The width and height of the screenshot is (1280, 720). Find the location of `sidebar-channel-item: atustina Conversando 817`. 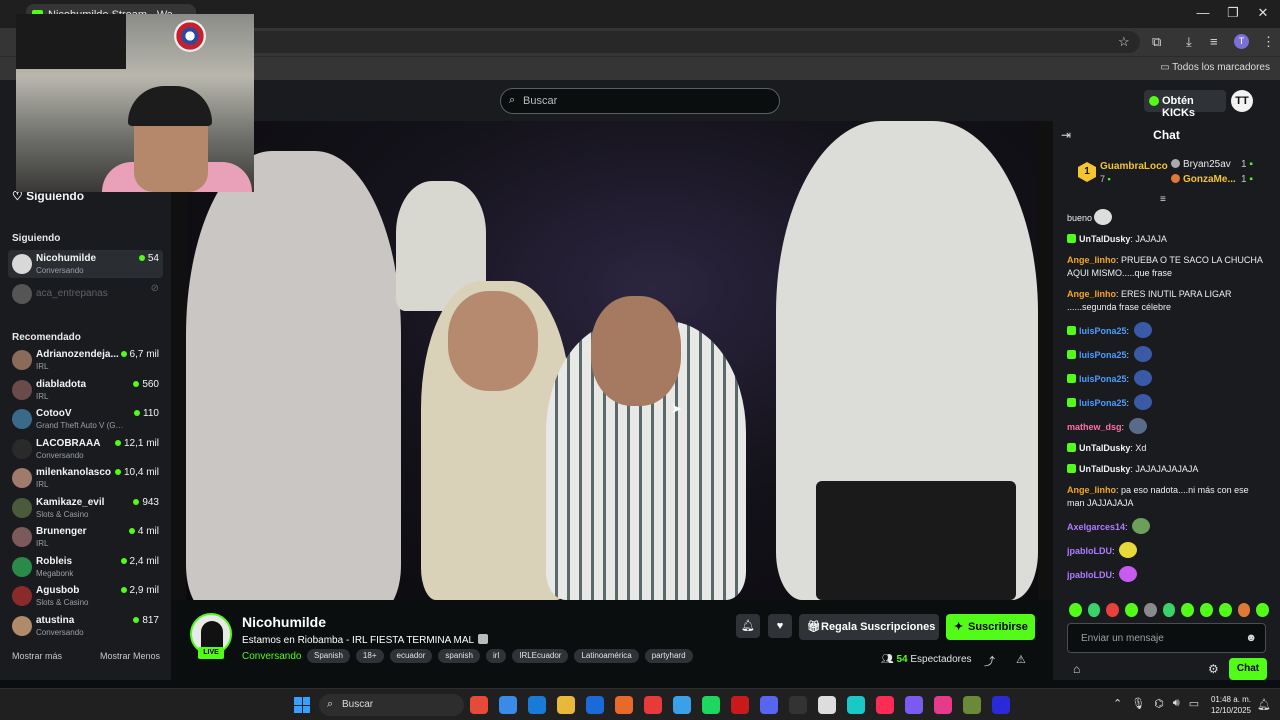

sidebar-channel-item: atustina Conversando 817 is located at coordinates (85, 626).